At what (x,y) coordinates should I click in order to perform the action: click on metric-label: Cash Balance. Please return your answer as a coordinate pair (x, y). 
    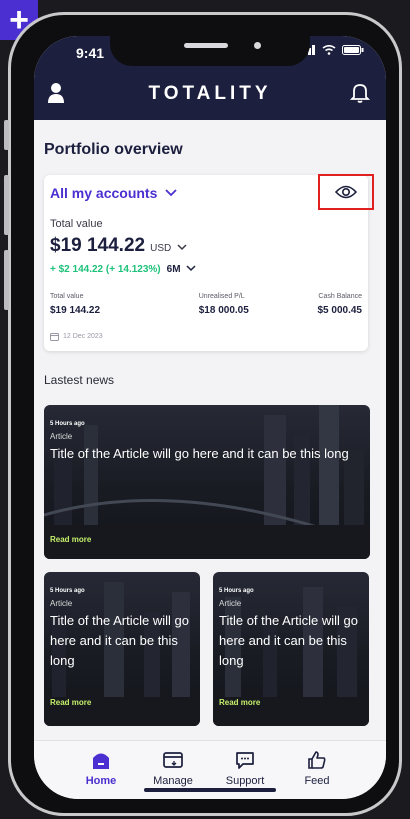
    Looking at the image, I should click on (340, 296).